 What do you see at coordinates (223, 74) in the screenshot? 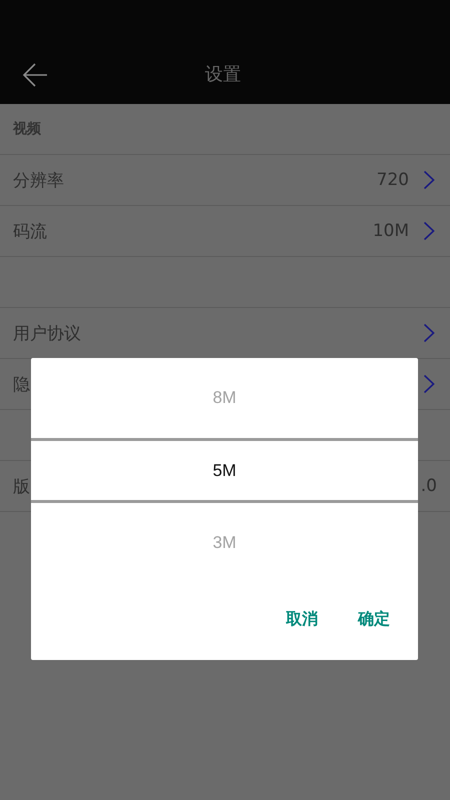
I see `screen-title: 设置` at bounding box center [223, 74].